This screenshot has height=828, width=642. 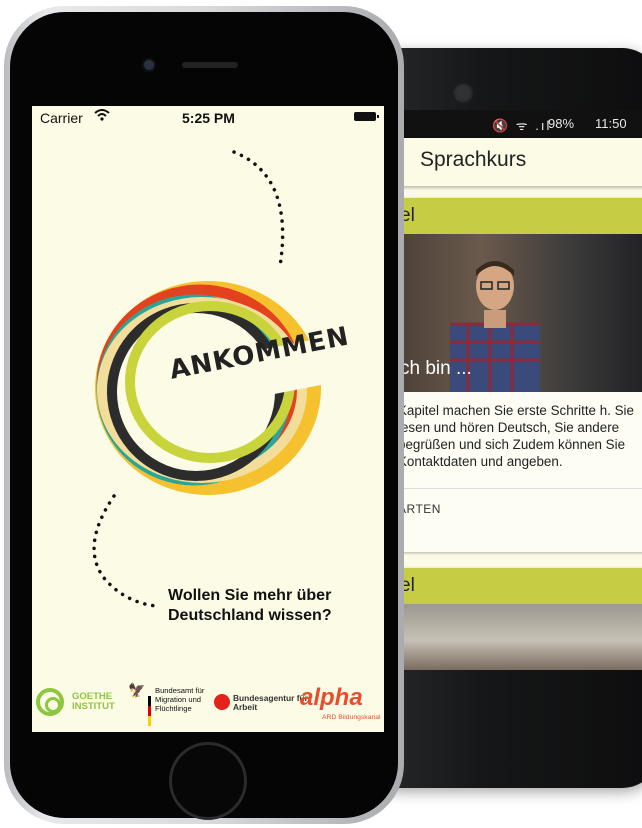 I want to click on app-bar: Sprachkurs, so click(x=521, y=162).